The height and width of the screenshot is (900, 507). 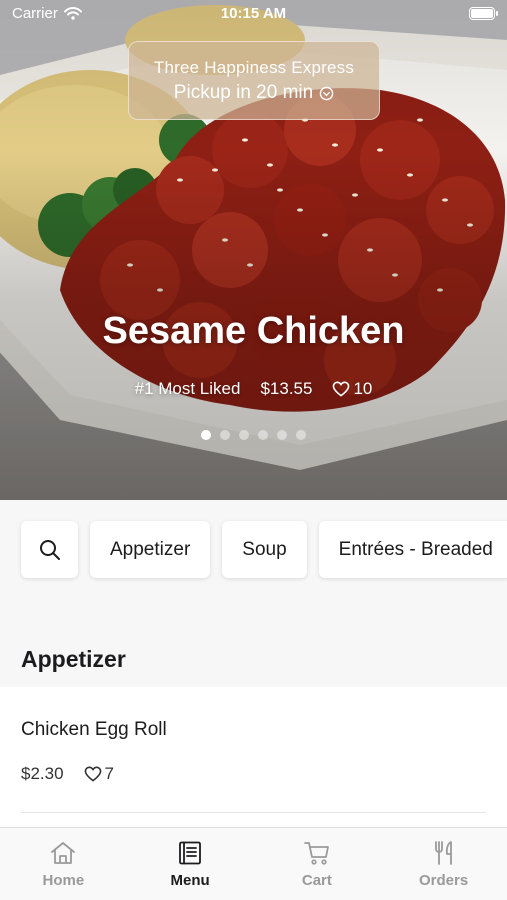 I want to click on tab-orders: Orders, so click(x=443, y=864).